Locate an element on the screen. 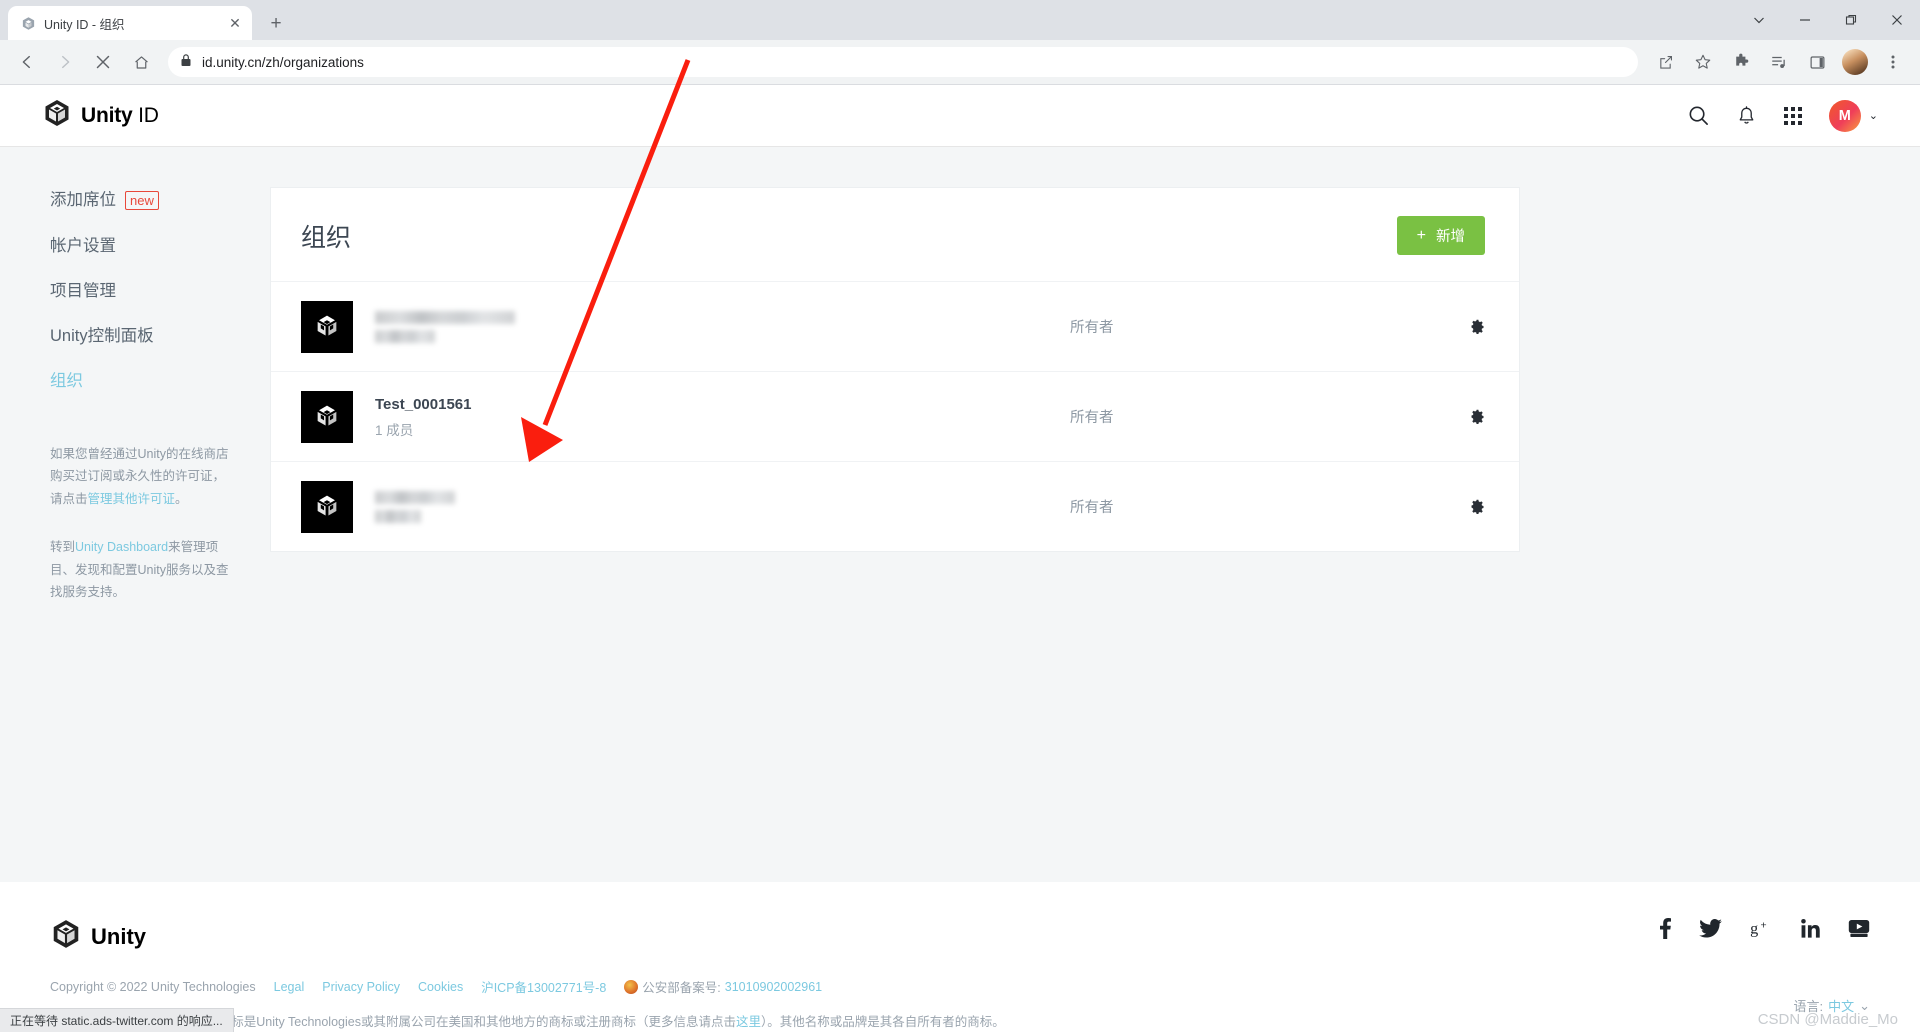 This screenshot has width=1920, height=1032. tab-search-button is located at coordinates (1759, 20).